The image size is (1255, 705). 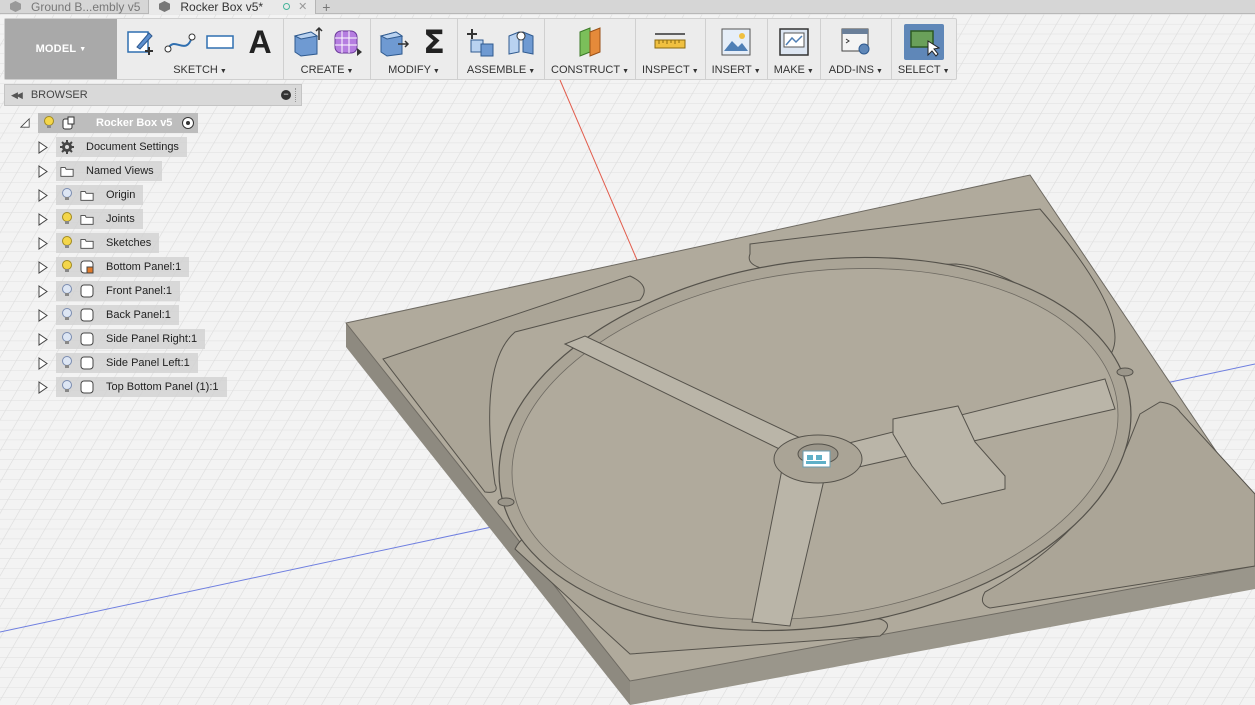 What do you see at coordinates (118, 291) in the screenshot?
I see `tree-item-node: Front Panel:1` at bounding box center [118, 291].